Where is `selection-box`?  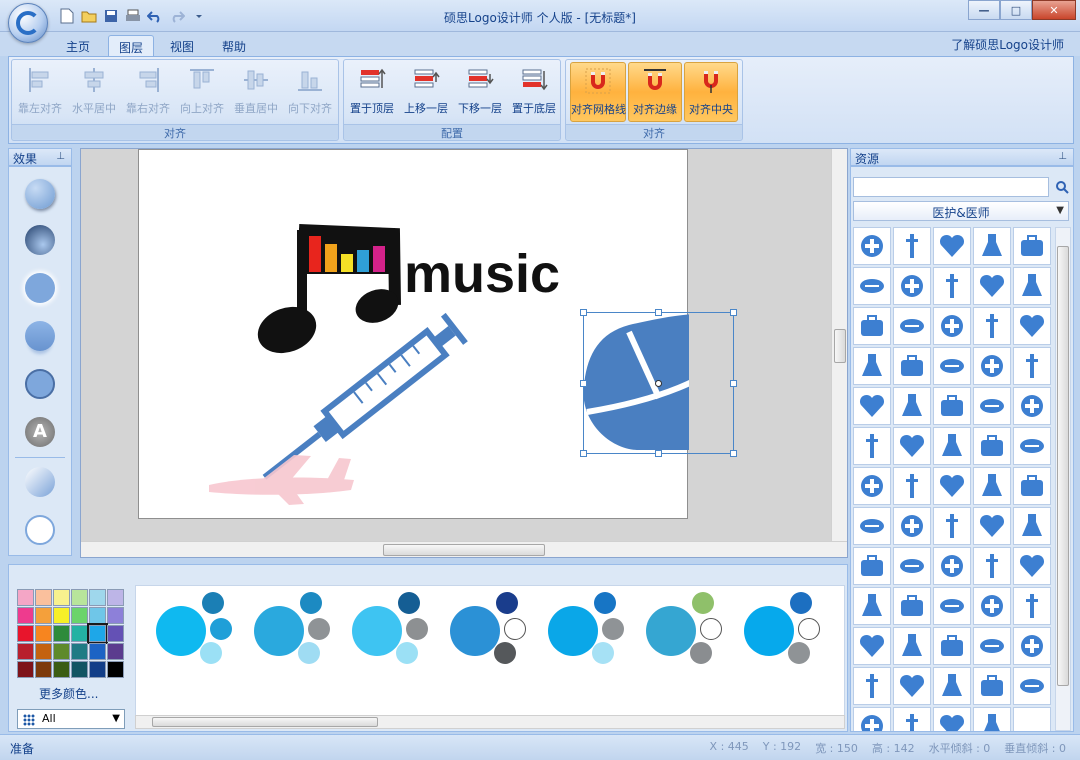
selection-box is located at coordinates (658, 383).